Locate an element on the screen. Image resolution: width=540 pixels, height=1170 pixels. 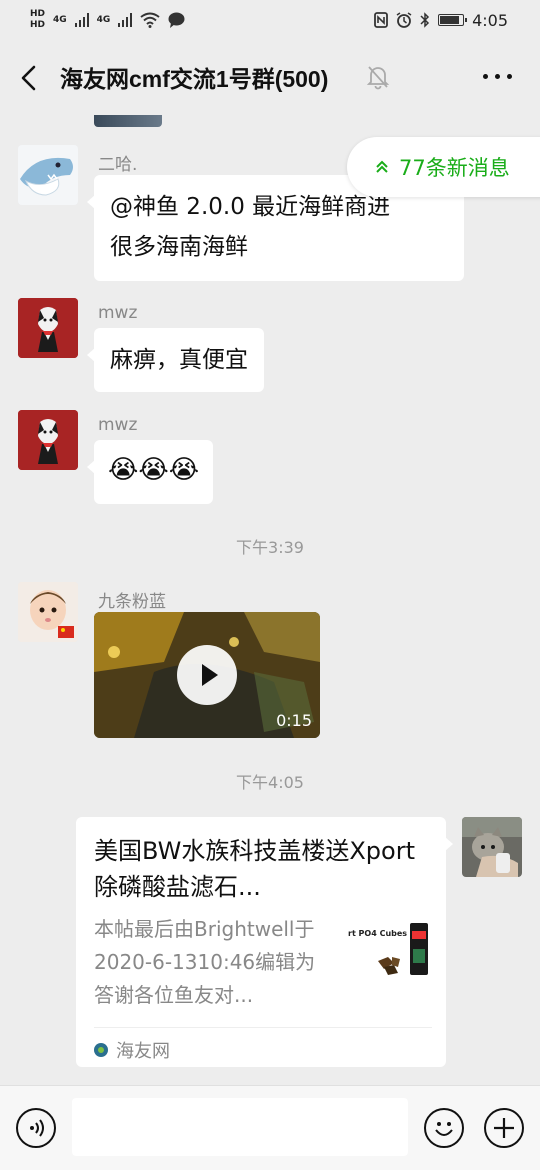
voice-icon is located at coordinates (36, 1128).